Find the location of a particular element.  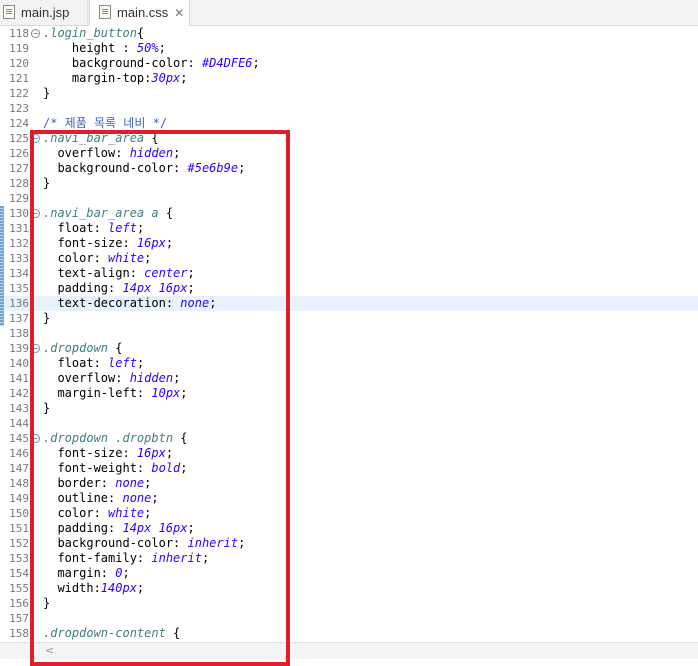

line-number: 145 is located at coordinates (19, 438).